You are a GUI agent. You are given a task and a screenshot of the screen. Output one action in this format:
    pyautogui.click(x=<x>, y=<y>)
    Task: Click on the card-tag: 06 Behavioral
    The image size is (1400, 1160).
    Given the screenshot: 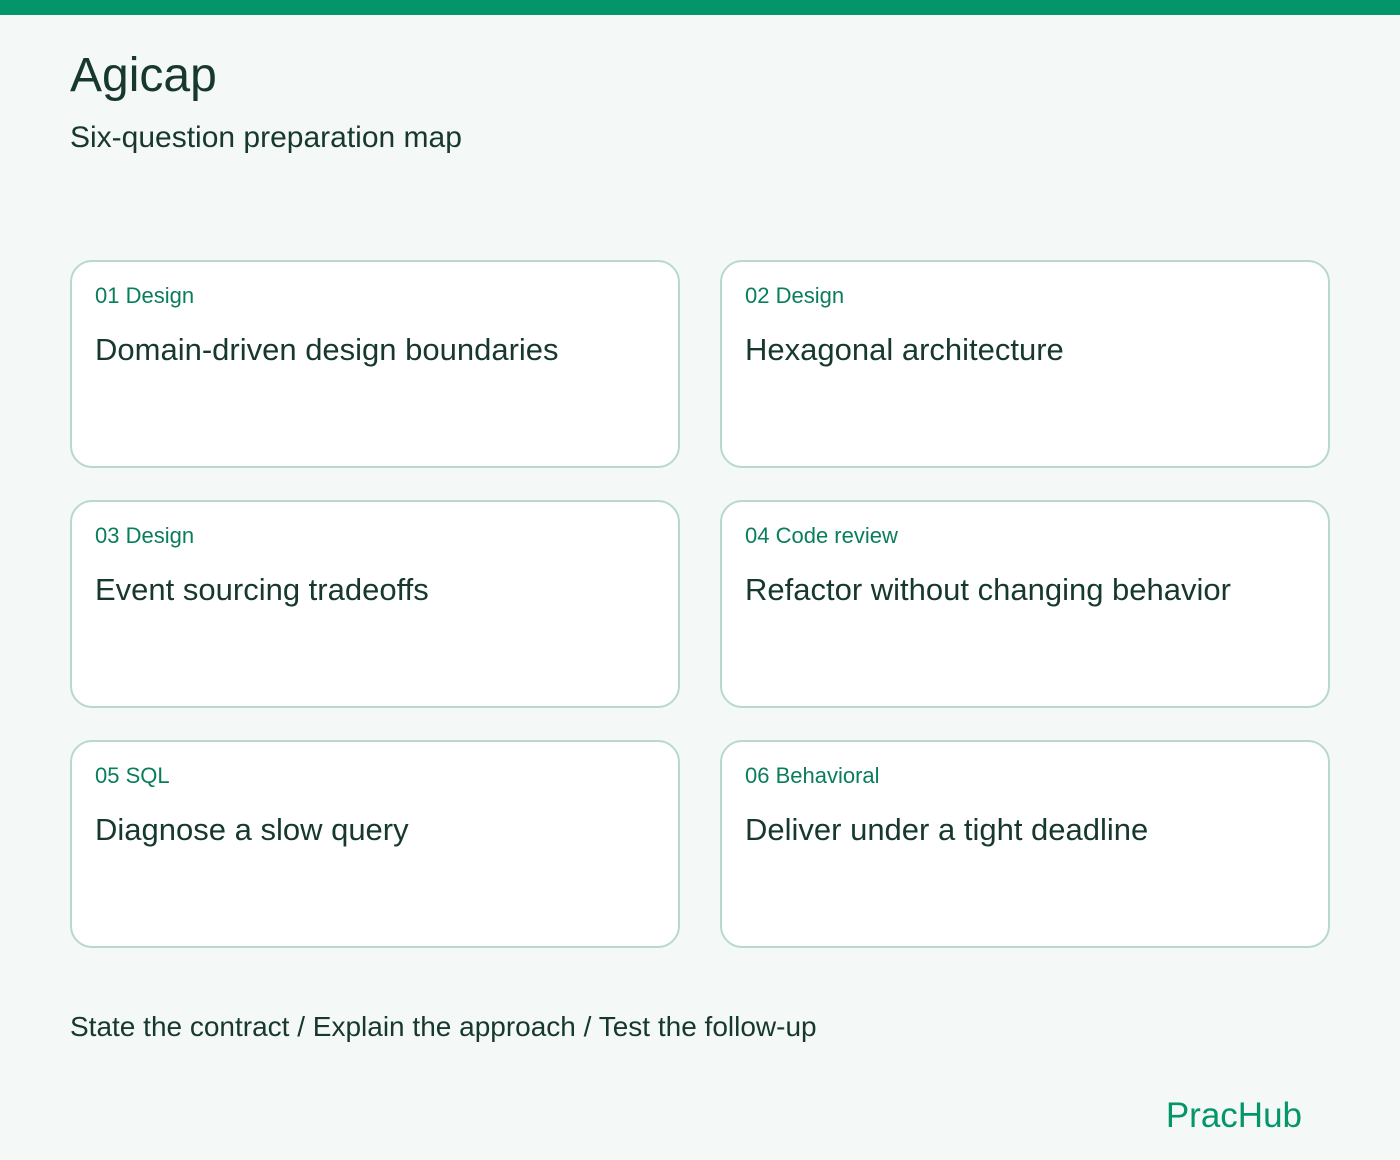 What is the action you would take?
    pyautogui.click(x=812, y=775)
    